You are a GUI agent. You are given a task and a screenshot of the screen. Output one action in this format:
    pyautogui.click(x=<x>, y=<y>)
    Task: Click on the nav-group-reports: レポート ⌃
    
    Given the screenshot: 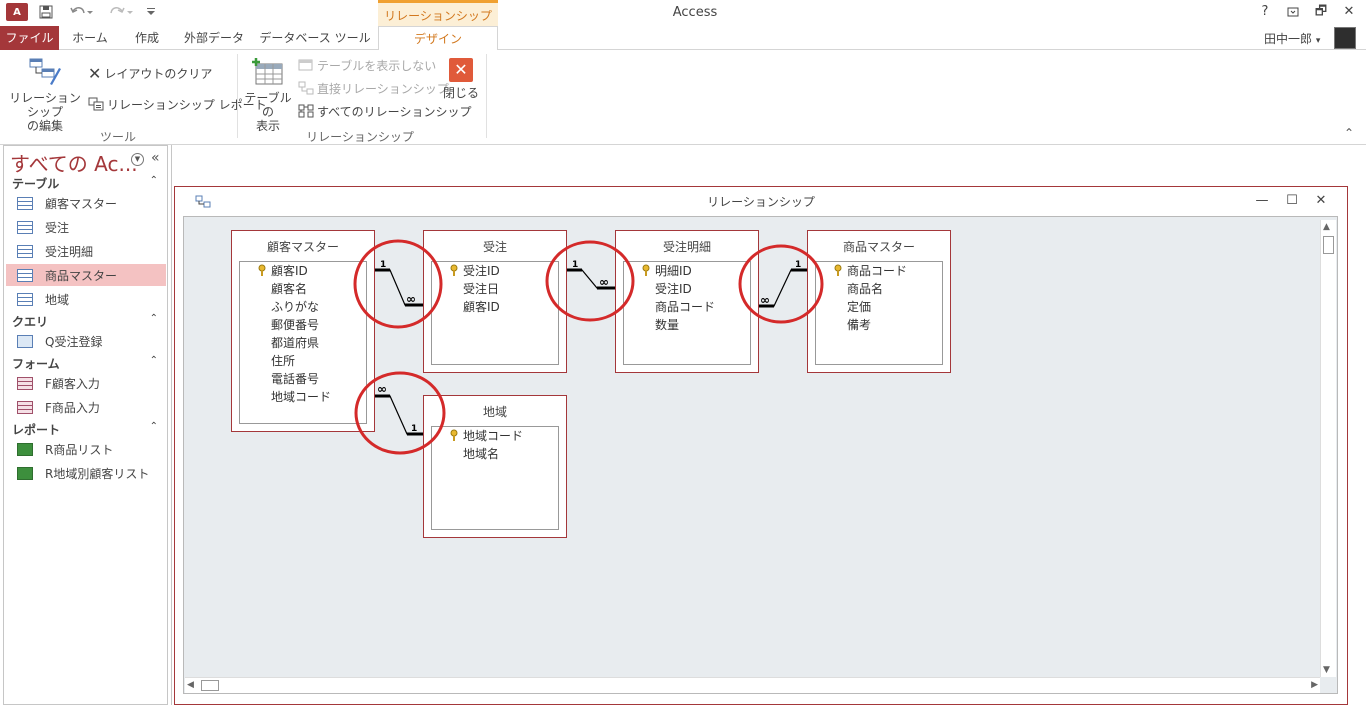 What is the action you would take?
    pyautogui.click(x=87, y=429)
    